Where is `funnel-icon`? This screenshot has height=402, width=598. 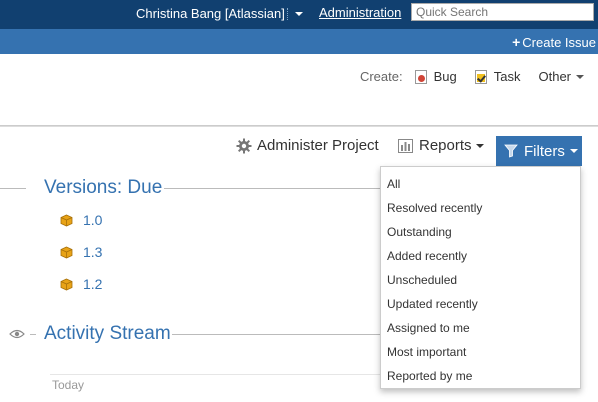
funnel-icon is located at coordinates (511, 151).